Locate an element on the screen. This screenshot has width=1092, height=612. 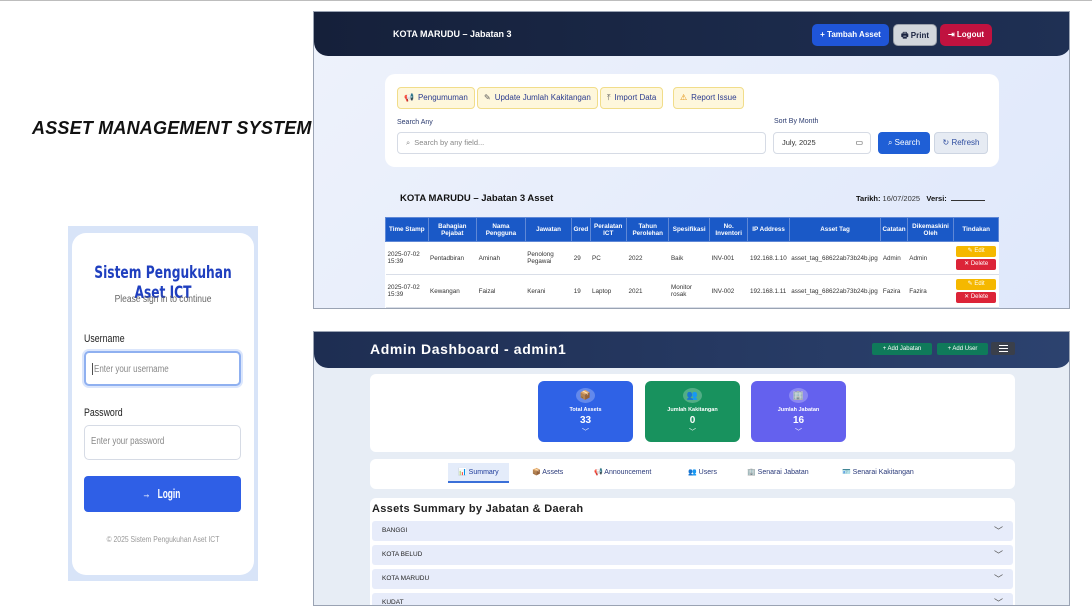
table-cell: Laptop is located at coordinates (608, 291).